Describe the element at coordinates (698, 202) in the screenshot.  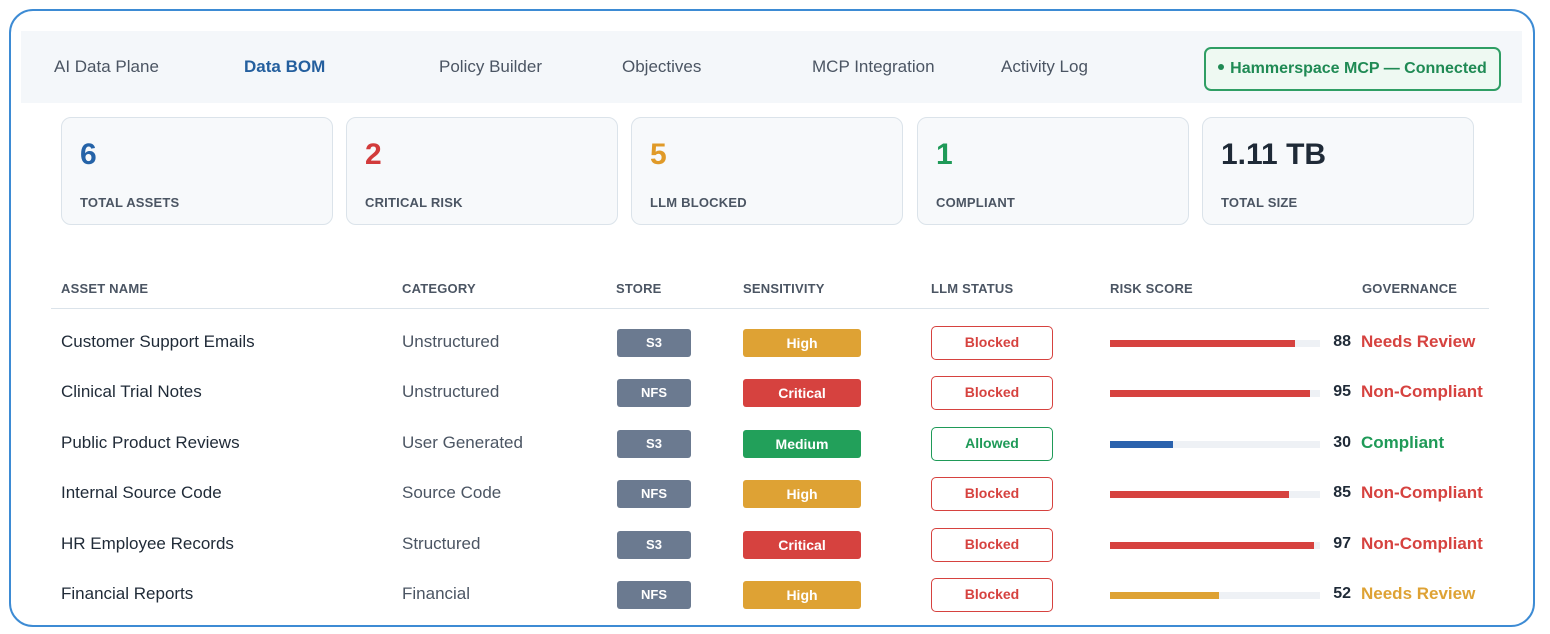
I see `stat-label: LLM BLOCKED` at that location.